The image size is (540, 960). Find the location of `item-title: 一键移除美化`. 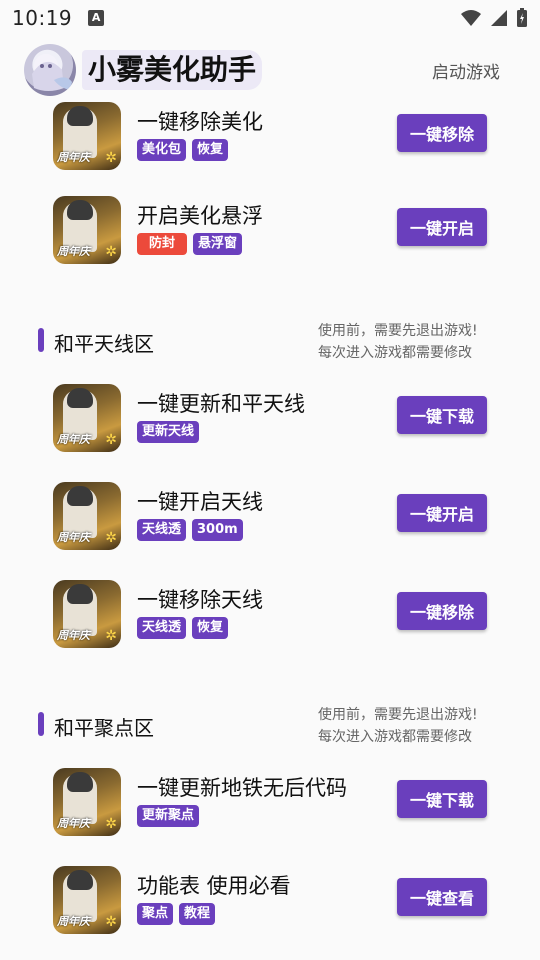

item-title: 一键移除美化 is located at coordinates (200, 122).